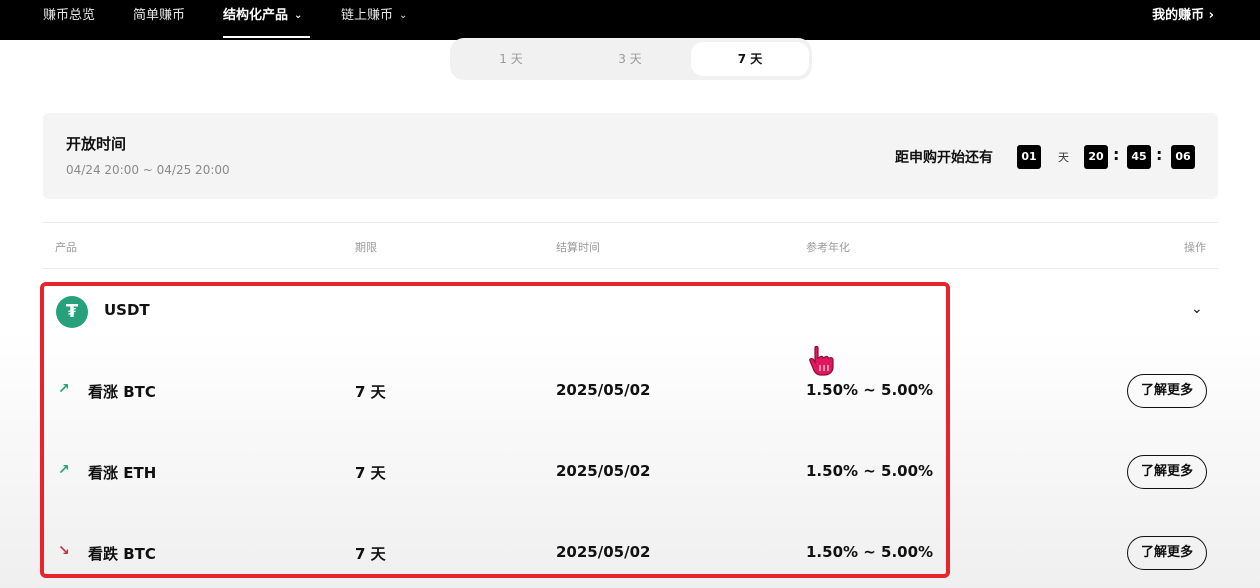 The height and width of the screenshot is (588, 1260). Describe the element at coordinates (1195, 247) in the screenshot. I see `header-action: 操作` at that location.